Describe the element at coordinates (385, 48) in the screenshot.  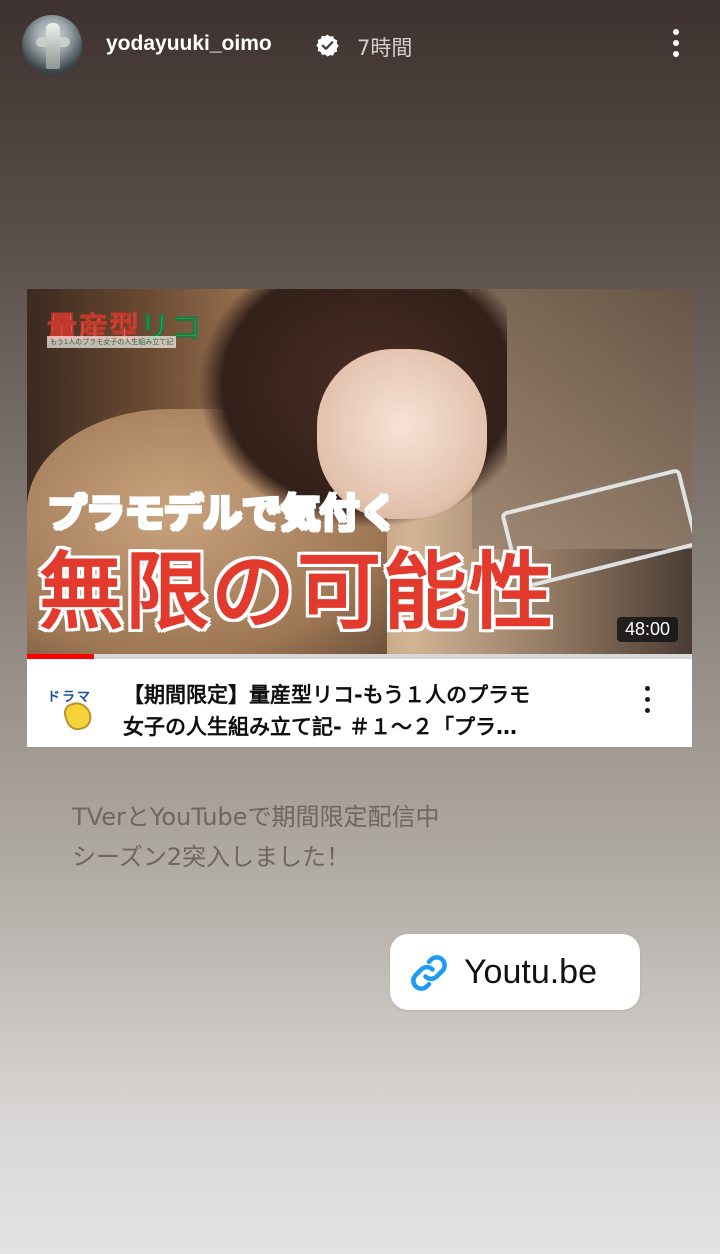
I see `post-time: 7時間` at that location.